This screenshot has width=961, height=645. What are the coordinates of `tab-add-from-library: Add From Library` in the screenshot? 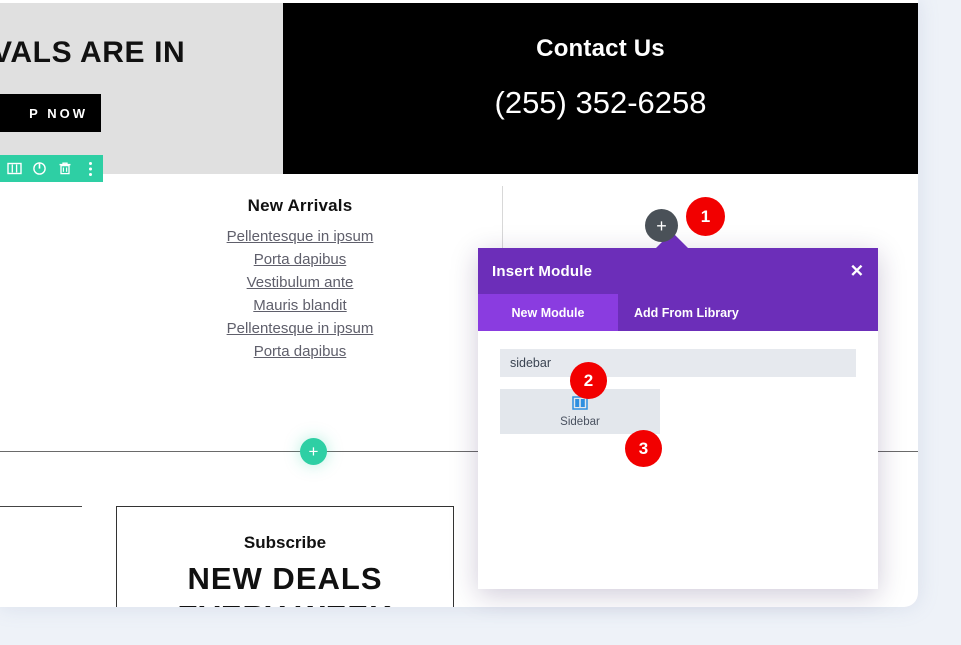 It's located at (686, 312).